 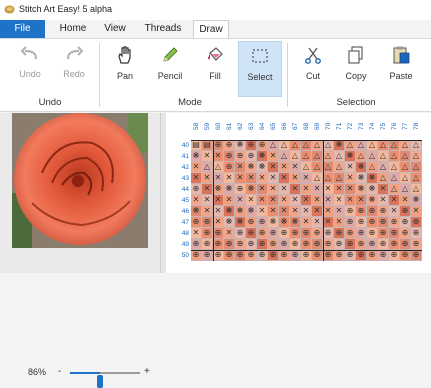 What do you see at coordinates (105, 380) in the screenshot?
I see `zoom-slider` at bounding box center [105, 380].